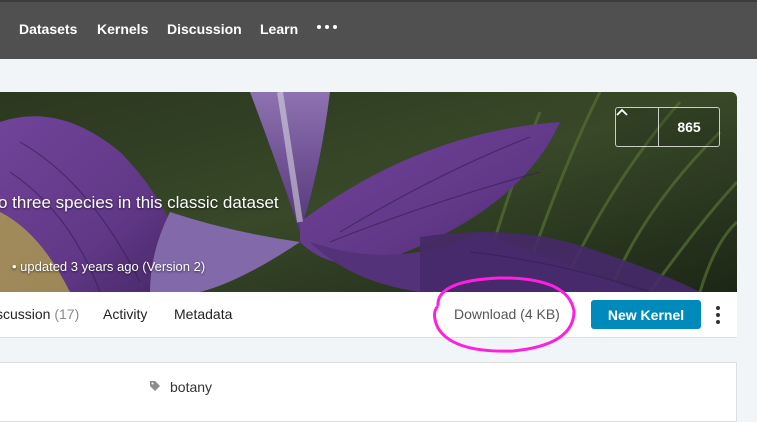  I want to click on kebab-vertical-icon, so click(718, 315).